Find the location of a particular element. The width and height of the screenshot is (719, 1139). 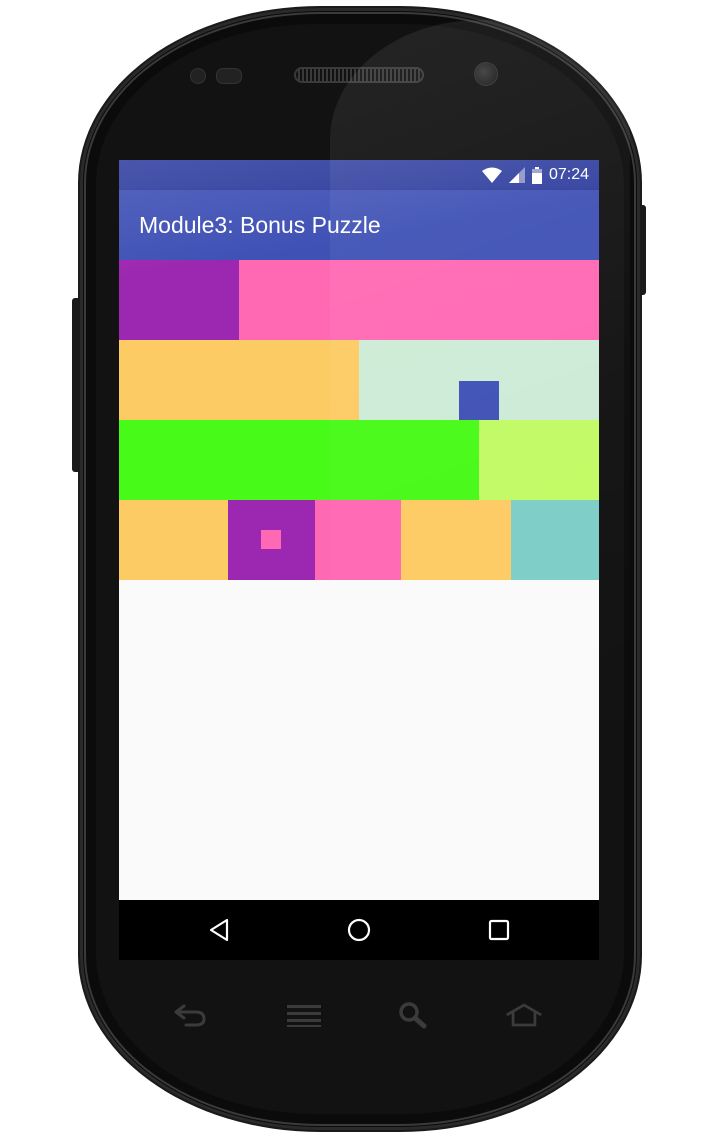

search-key-icon is located at coordinates (413, 1015).